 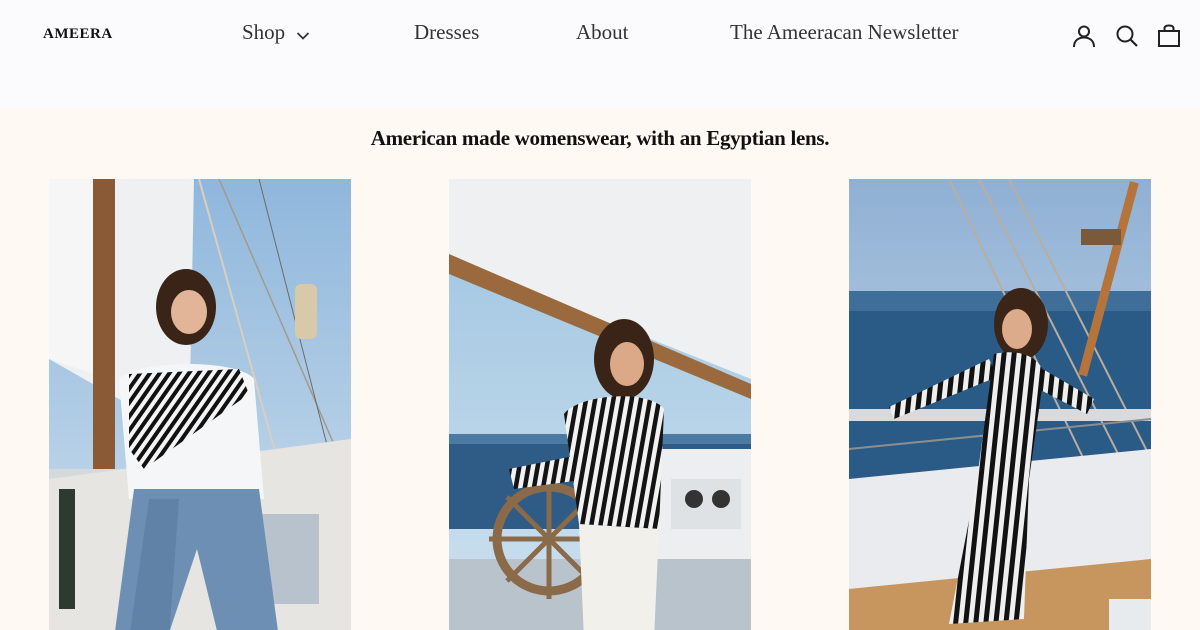 What do you see at coordinates (303, 34) in the screenshot?
I see `chevron-down-icon` at bounding box center [303, 34].